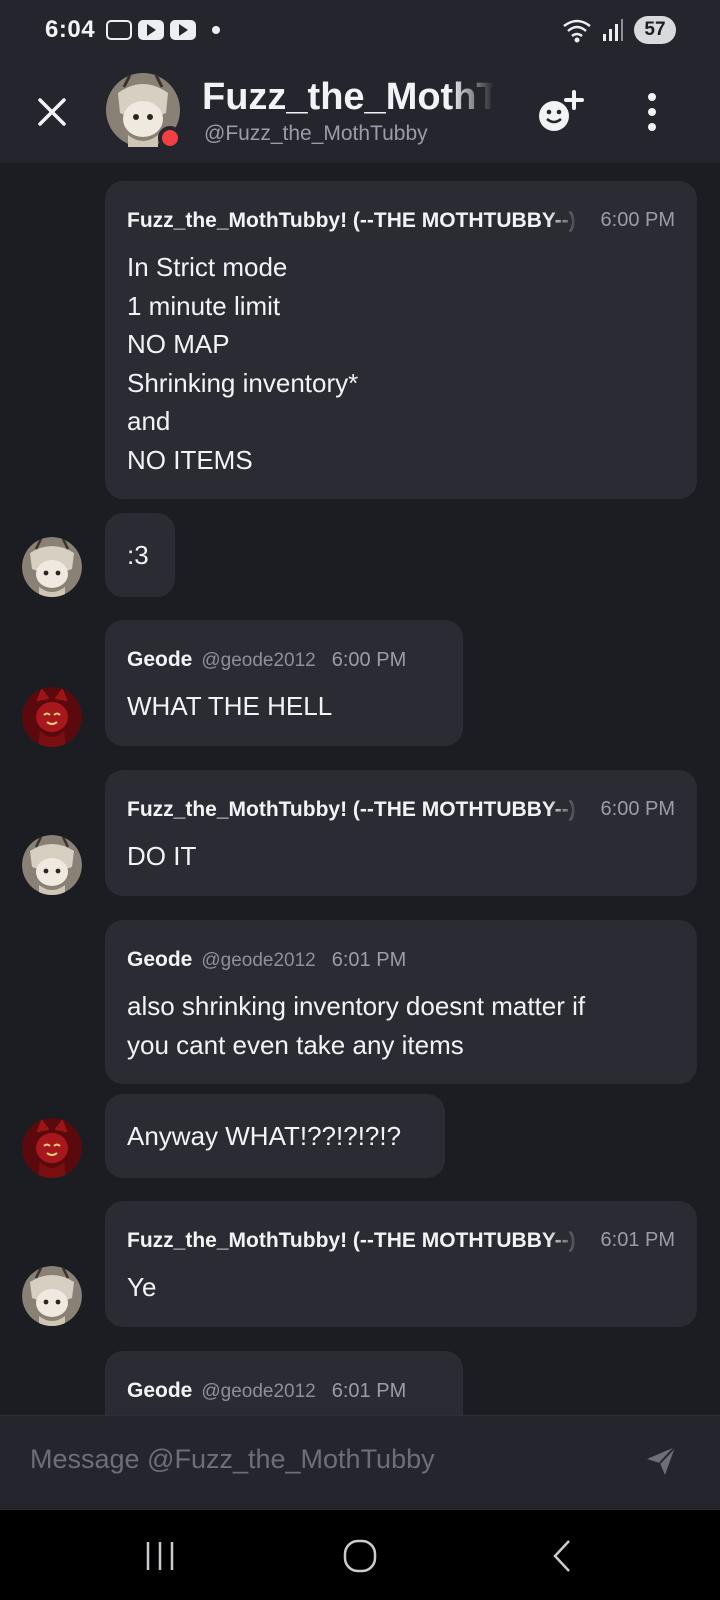  I want to click on dm-title: Fuzz_the_MothTubby, so click(348, 97).